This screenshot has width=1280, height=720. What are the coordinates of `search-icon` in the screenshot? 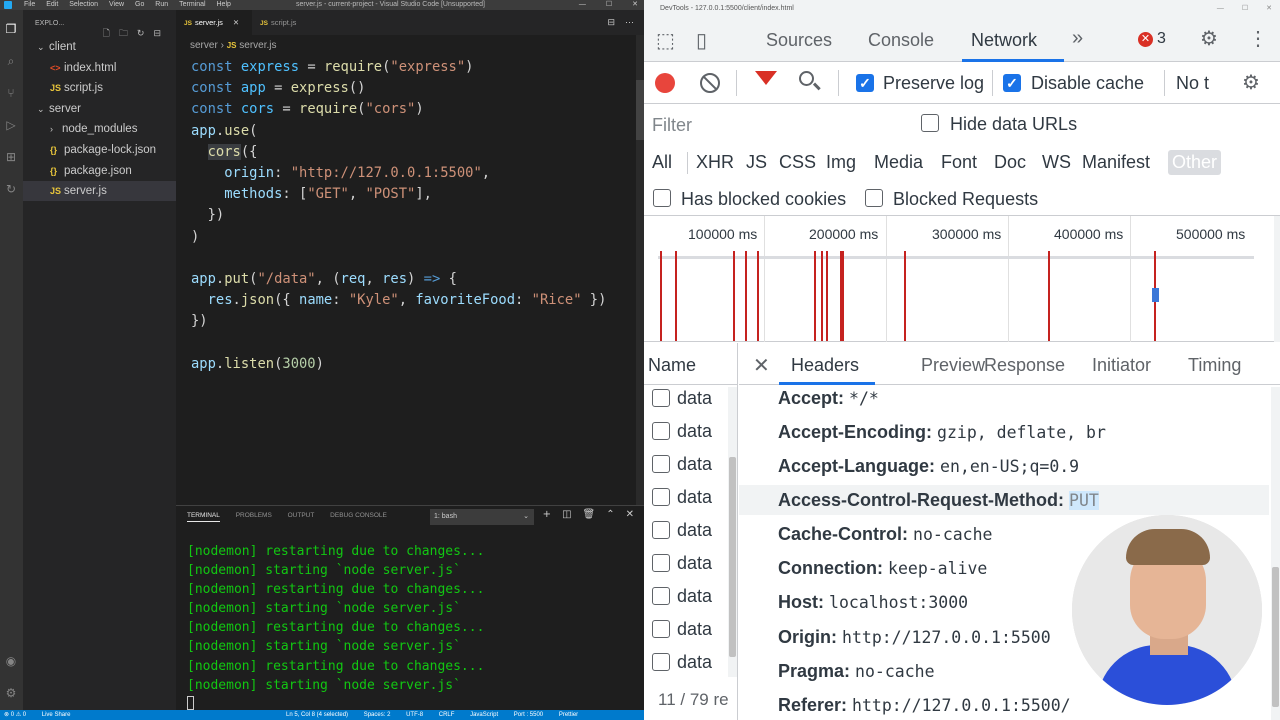 It's located at (806, 78).